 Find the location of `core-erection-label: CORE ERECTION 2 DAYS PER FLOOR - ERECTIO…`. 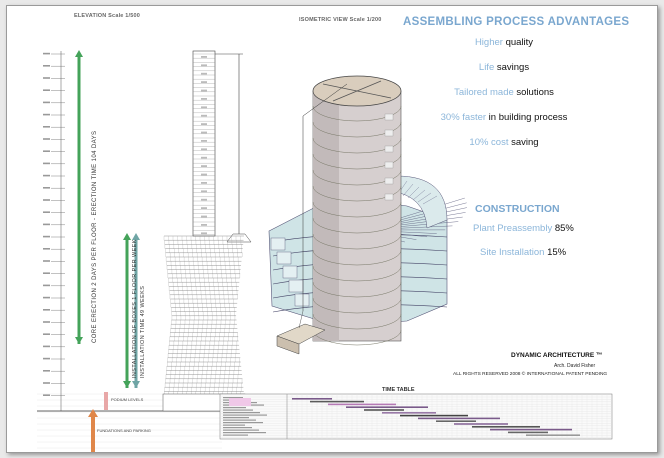

core-erection-label: CORE ERECTION 2 DAYS PER FLOOR - ERECTIO… is located at coordinates (95, 236).